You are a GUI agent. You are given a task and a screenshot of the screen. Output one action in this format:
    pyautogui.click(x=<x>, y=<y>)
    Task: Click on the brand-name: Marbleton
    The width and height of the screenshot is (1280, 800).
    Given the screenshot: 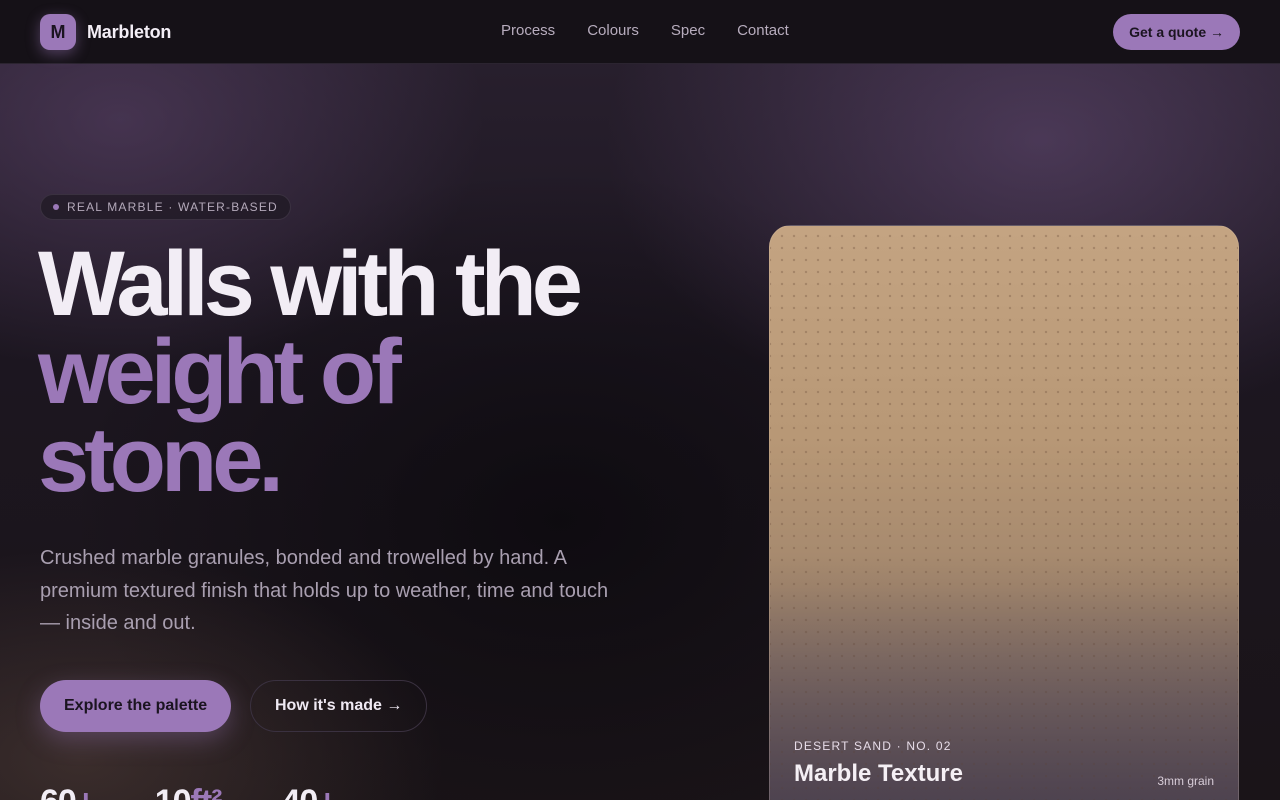 What is the action you would take?
    pyautogui.click(x=129, y=31)
    